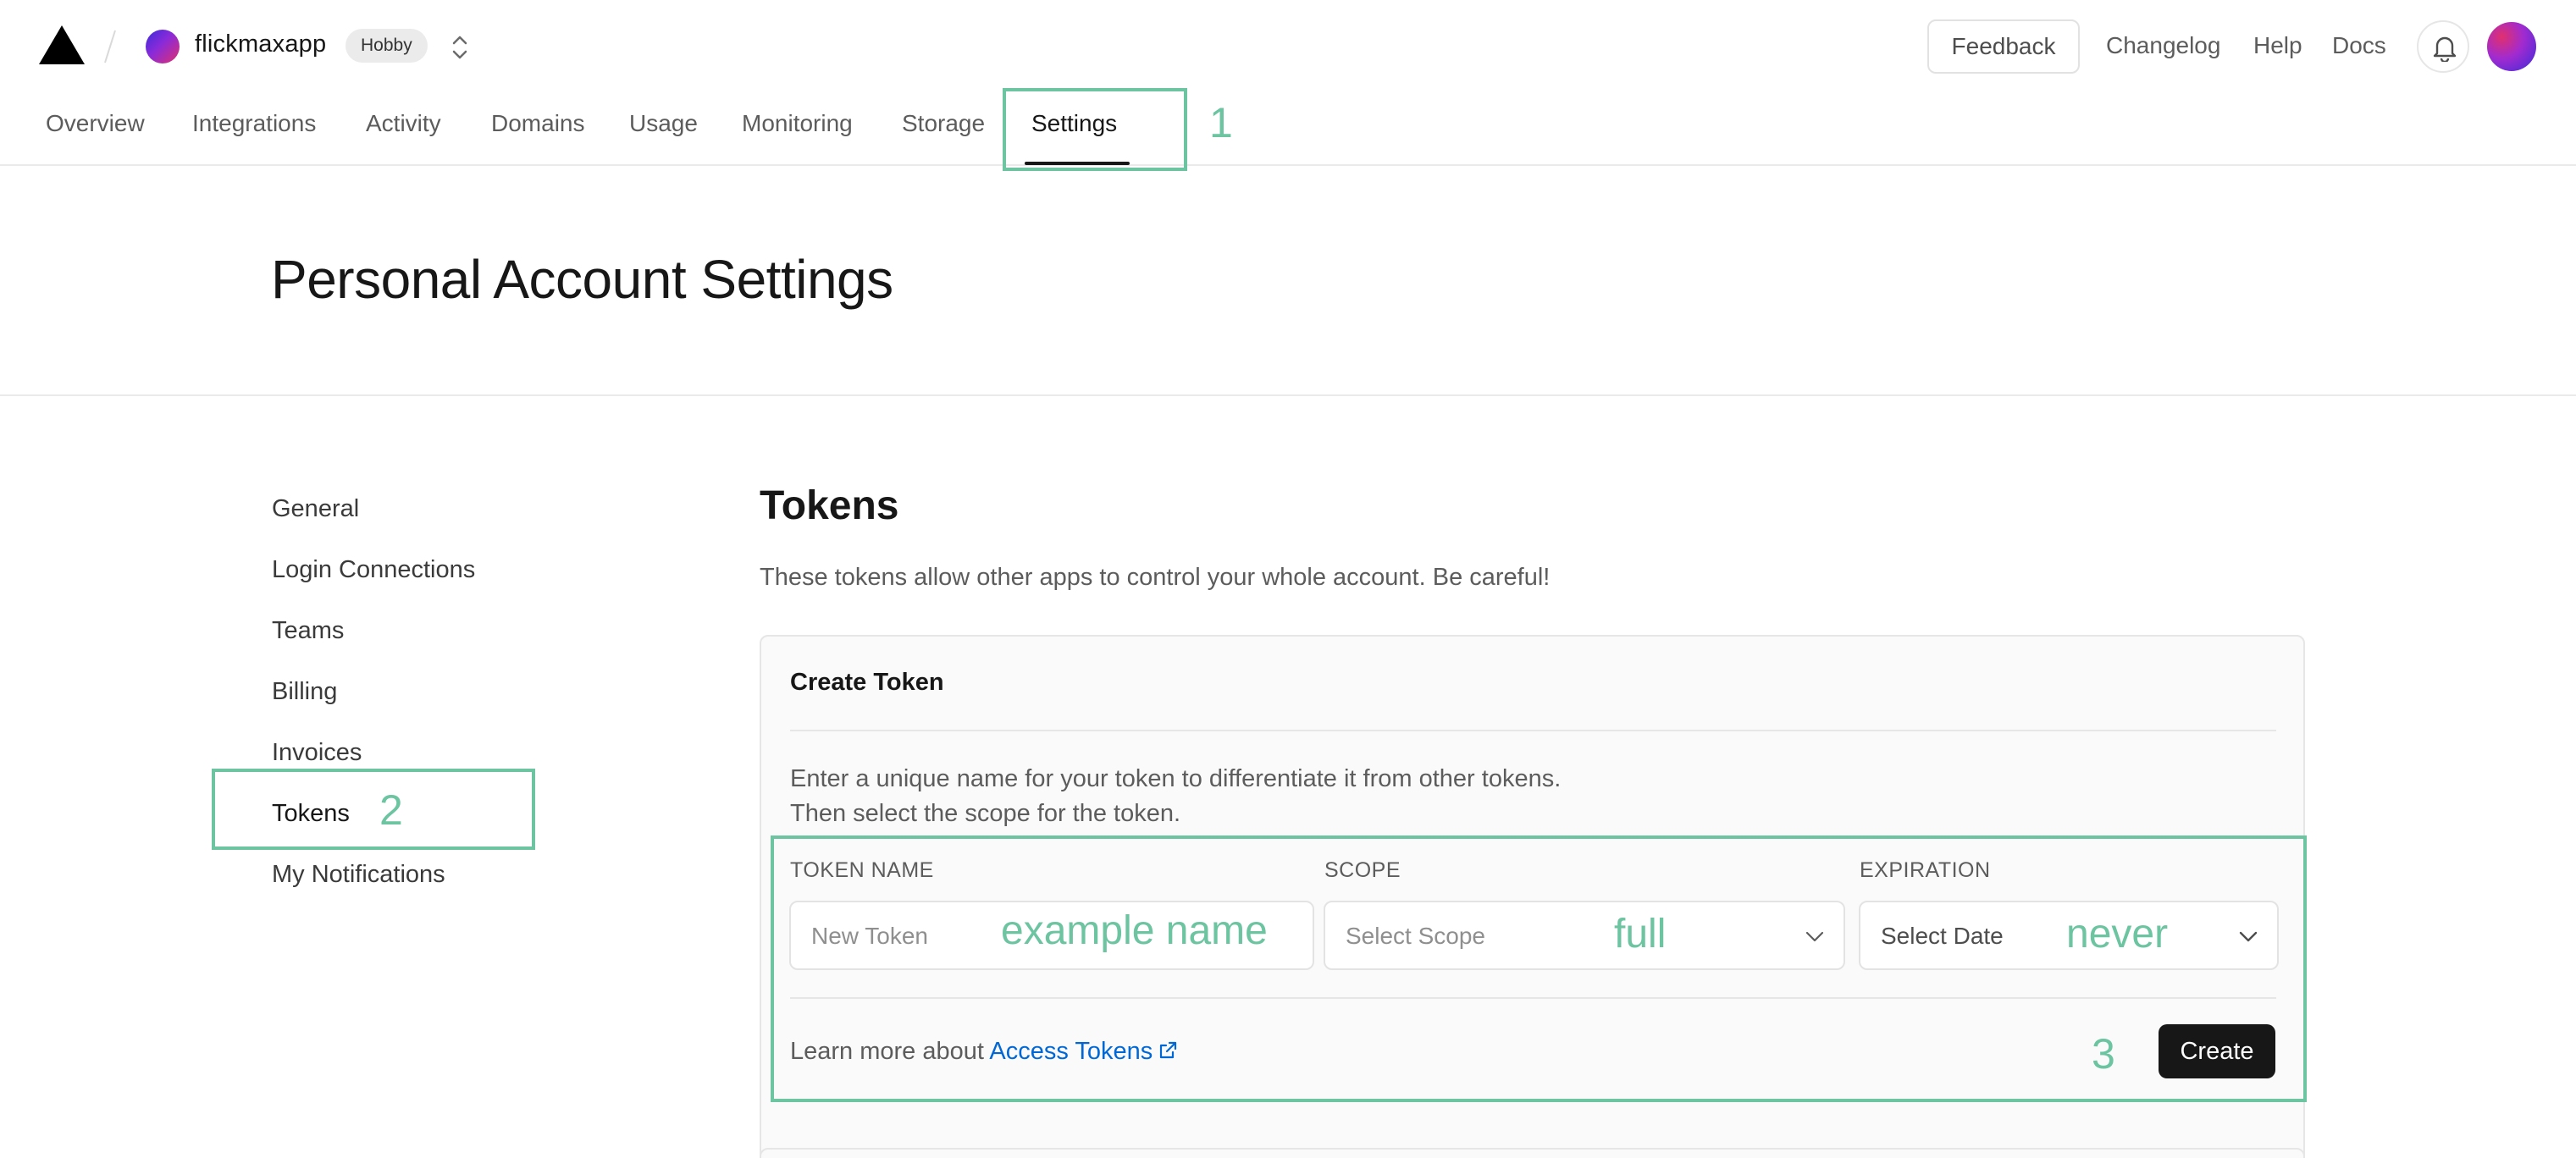 Image resolution: width=2576 pixels, height=1158 pixels. Describe the element at coordinates (373, 570) in the screenshot. I see `sidebar-item-login-connections: Login Connections` at that location.